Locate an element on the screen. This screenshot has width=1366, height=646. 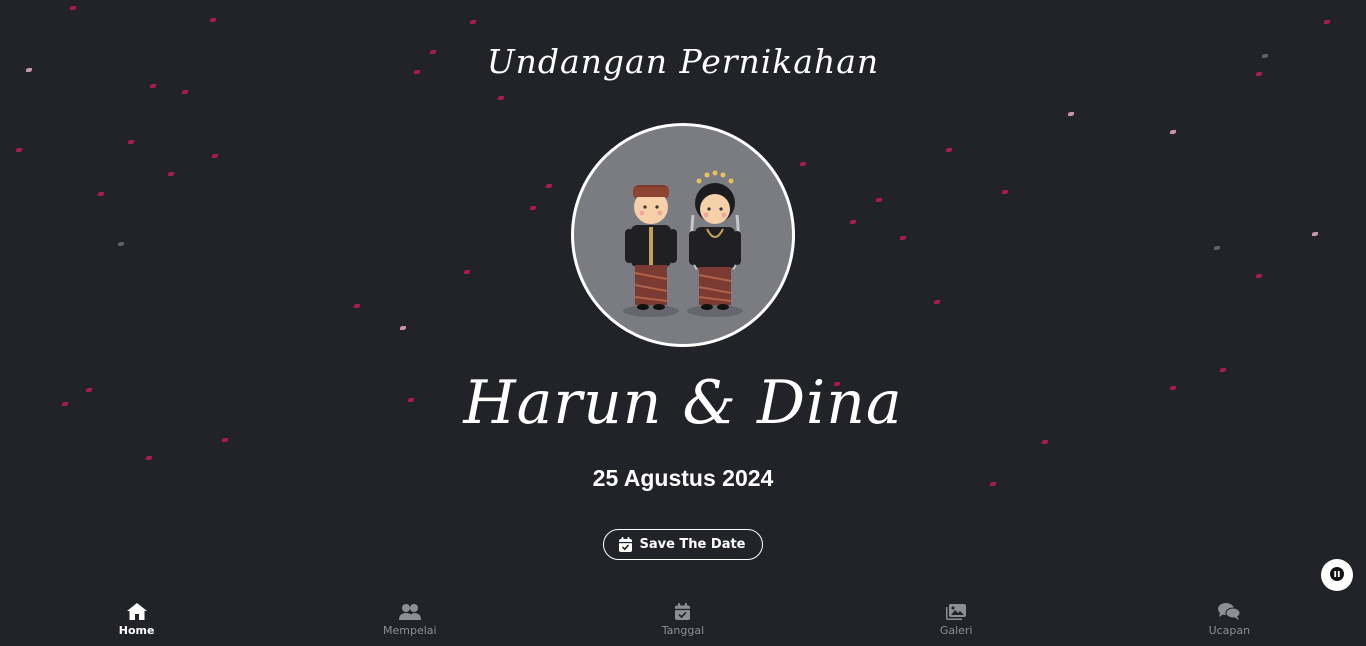
nav-item-galeri: Galeri is located at coordinates (956, 620).